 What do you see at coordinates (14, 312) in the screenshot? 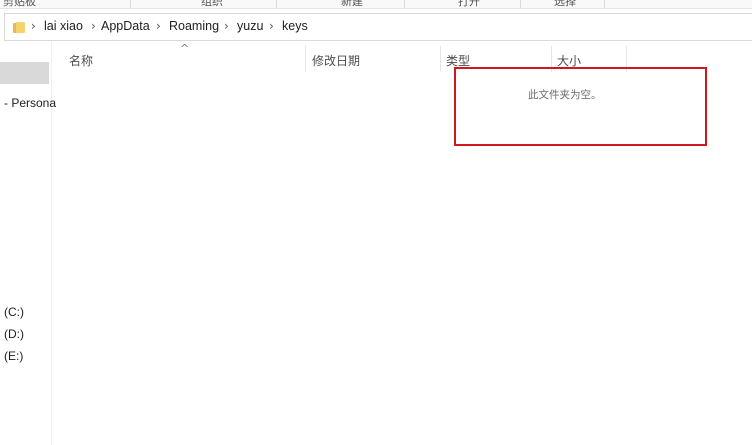
I see `nav-item-drive-c: (C:)` at bounding box center [14, 312].